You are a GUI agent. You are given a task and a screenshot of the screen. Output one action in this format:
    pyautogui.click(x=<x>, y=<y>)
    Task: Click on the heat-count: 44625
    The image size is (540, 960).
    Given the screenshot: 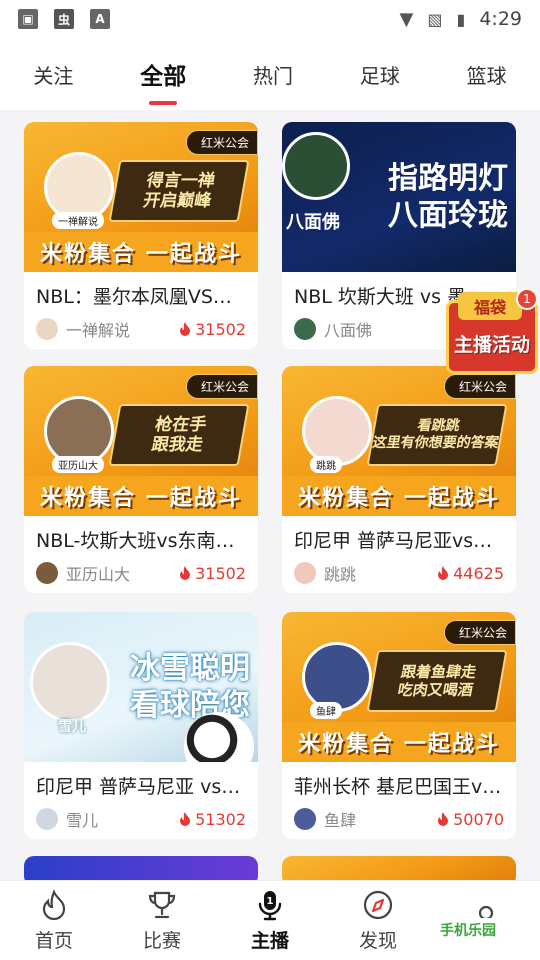 What is the action you would take?
    pyautogui.click(x=470, y=573)
    